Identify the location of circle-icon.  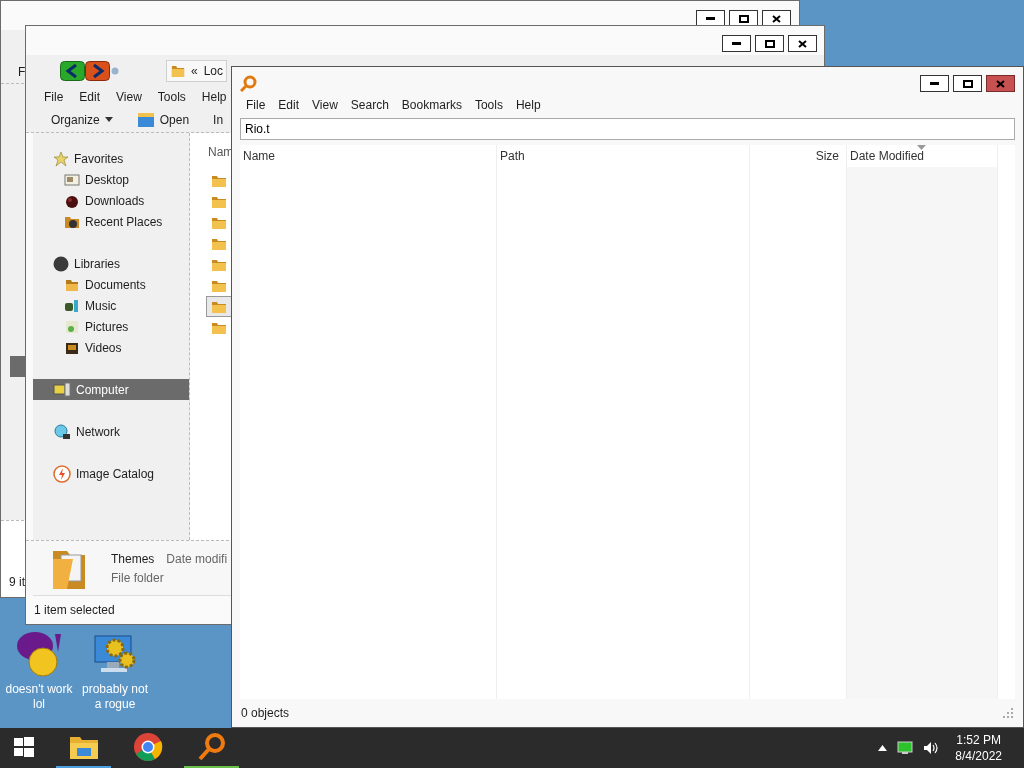
(61, 263).